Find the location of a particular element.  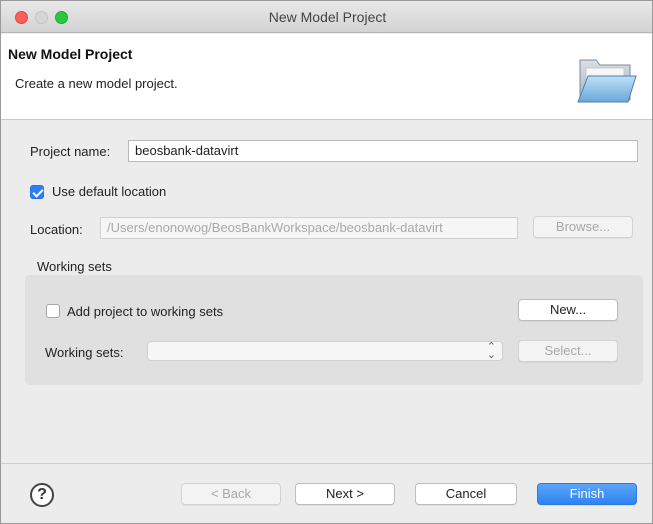

window-title: New Model Project is located at coordinates (327, 17).